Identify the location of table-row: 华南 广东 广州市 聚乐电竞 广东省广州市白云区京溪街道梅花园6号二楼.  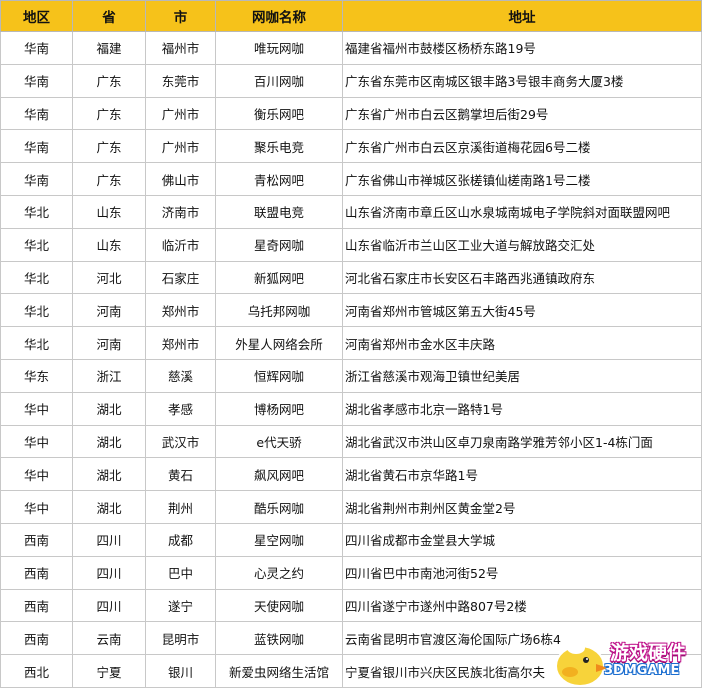
(351, 146).